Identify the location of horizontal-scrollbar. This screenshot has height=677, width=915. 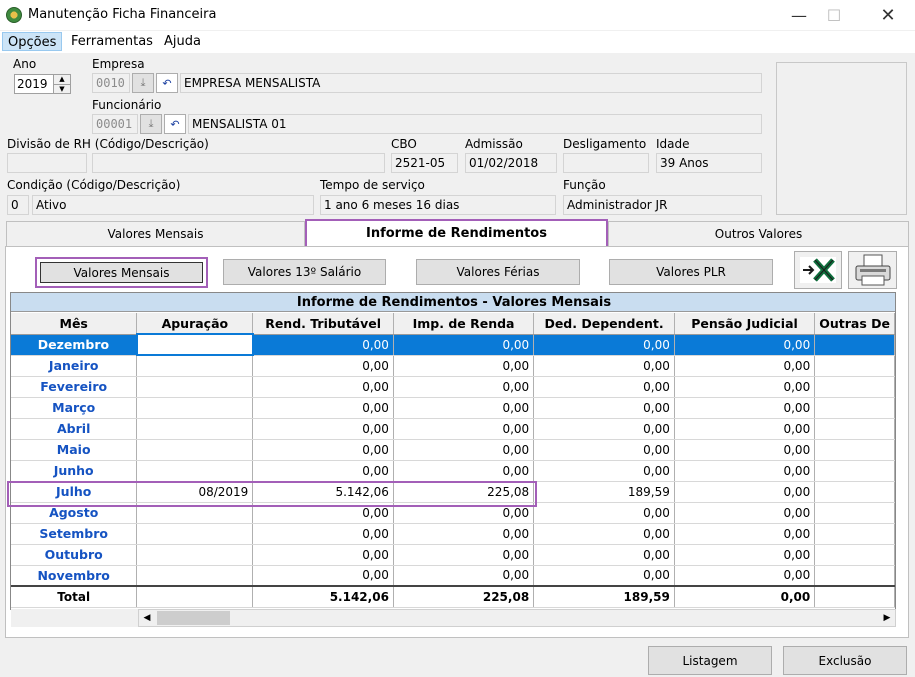
(517, 618).